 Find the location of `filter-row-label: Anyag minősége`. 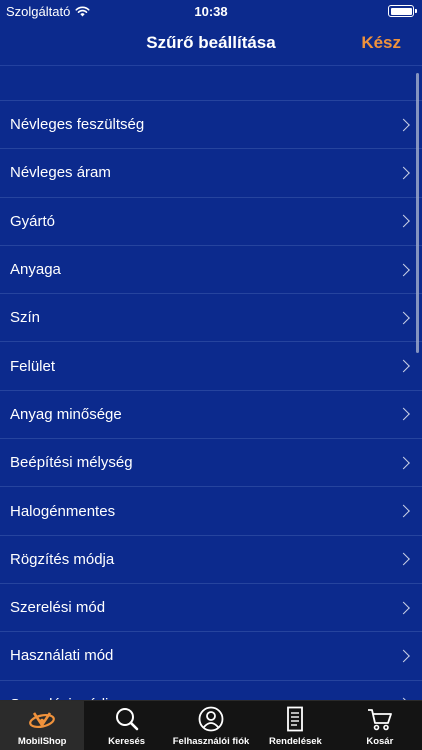

filter-row-label: Anyag minősége is located at coordinates (66, 414).